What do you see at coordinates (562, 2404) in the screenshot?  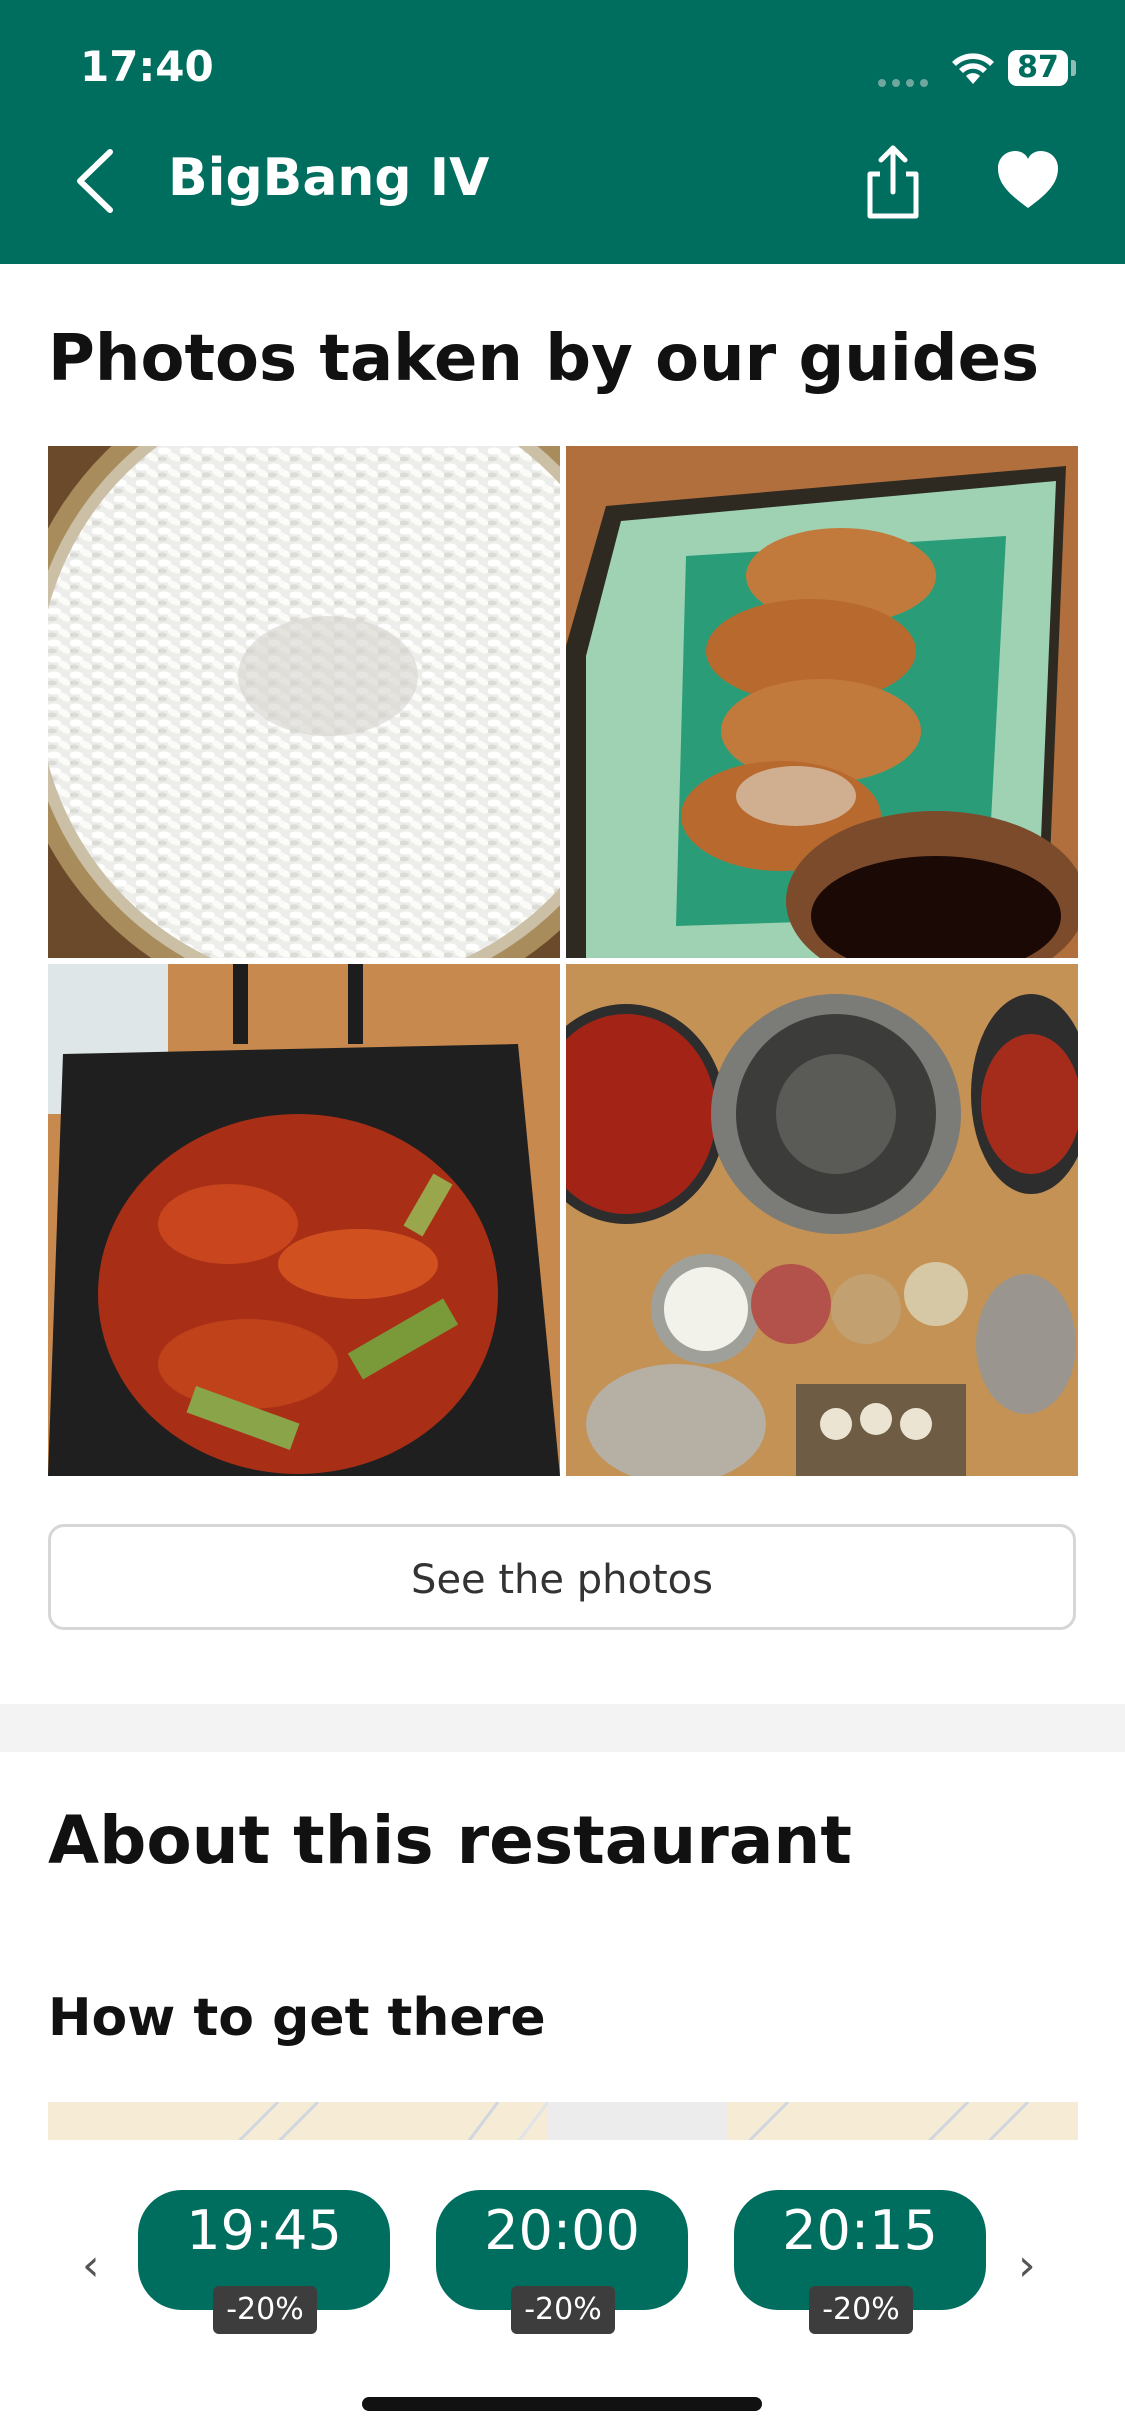 I see `home-indicator` at bounding box center [562, 2404].